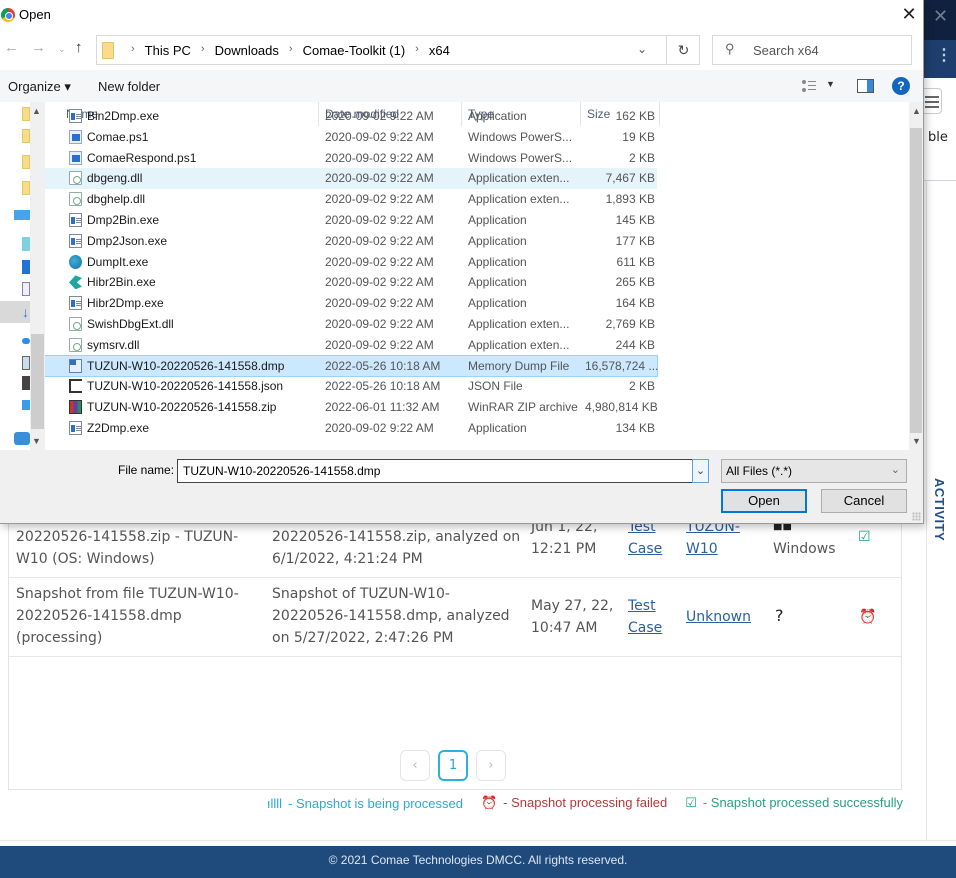  What do you see at coordinates (37, 276) in the screenshot?
I see `navigation-pane-scrollbar: ▲ ▼` at bounding box center [37, 276].